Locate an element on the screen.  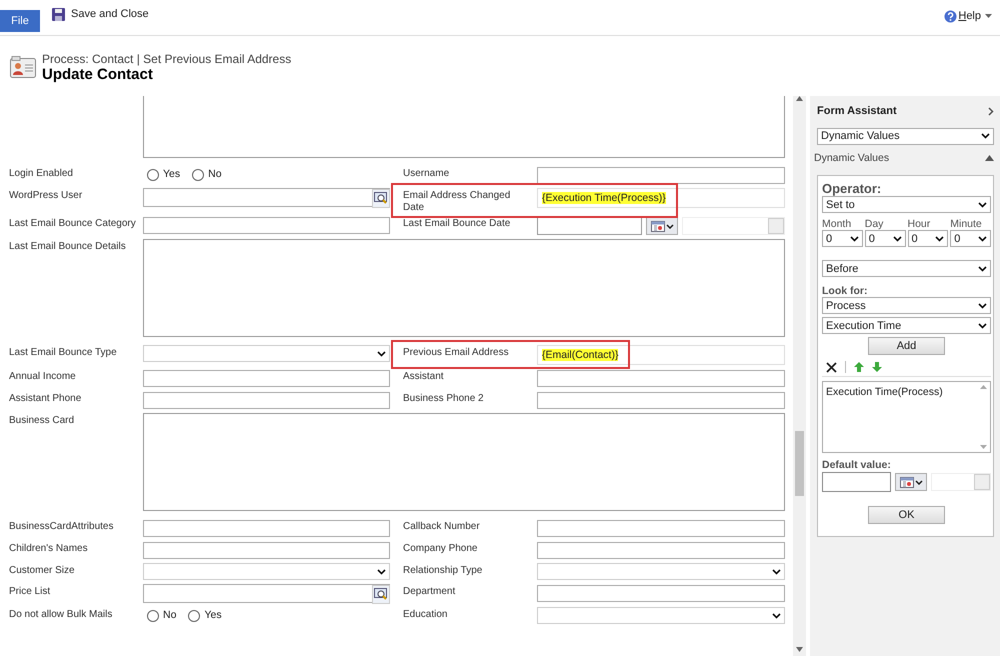
help-button: Help is located at coordinates (968, 16).